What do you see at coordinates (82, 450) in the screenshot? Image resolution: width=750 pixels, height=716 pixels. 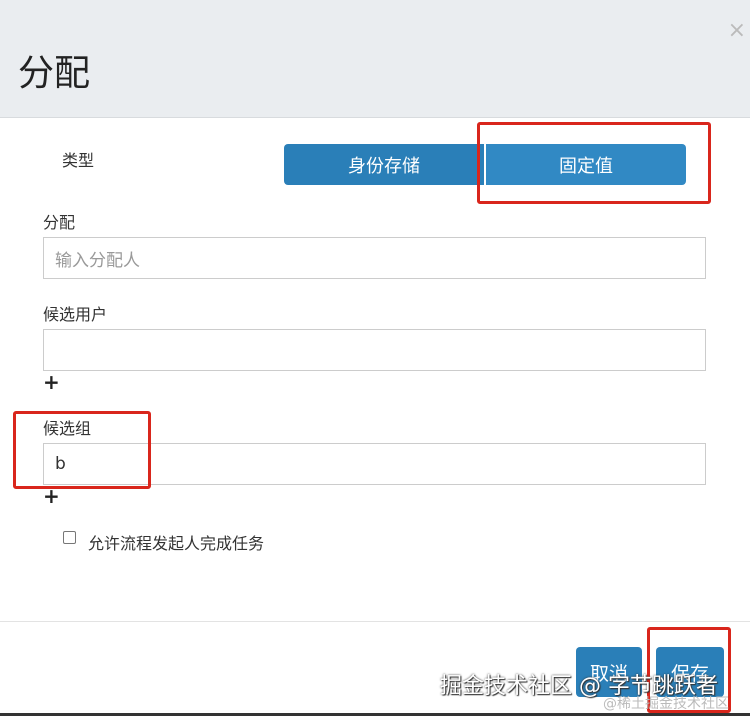 I see `highlight-candidate-groups` at bounding box center [82, 450].